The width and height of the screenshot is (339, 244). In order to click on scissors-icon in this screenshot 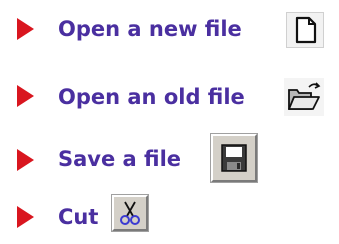, I will do `click(130, 213)`.